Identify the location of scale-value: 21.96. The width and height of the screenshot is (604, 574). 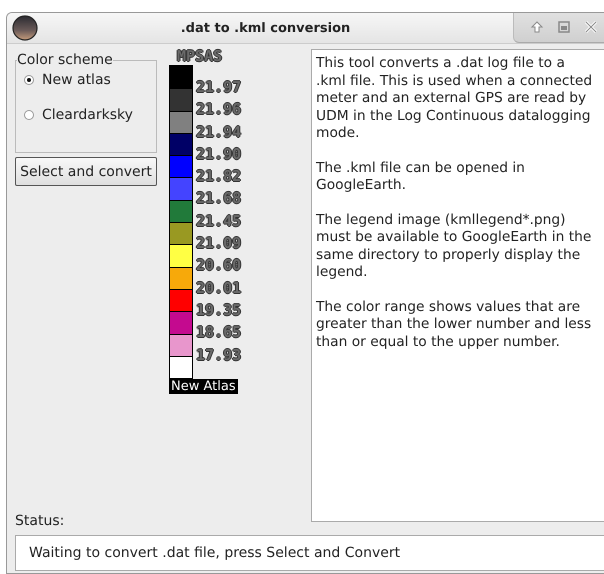
(219, 109).